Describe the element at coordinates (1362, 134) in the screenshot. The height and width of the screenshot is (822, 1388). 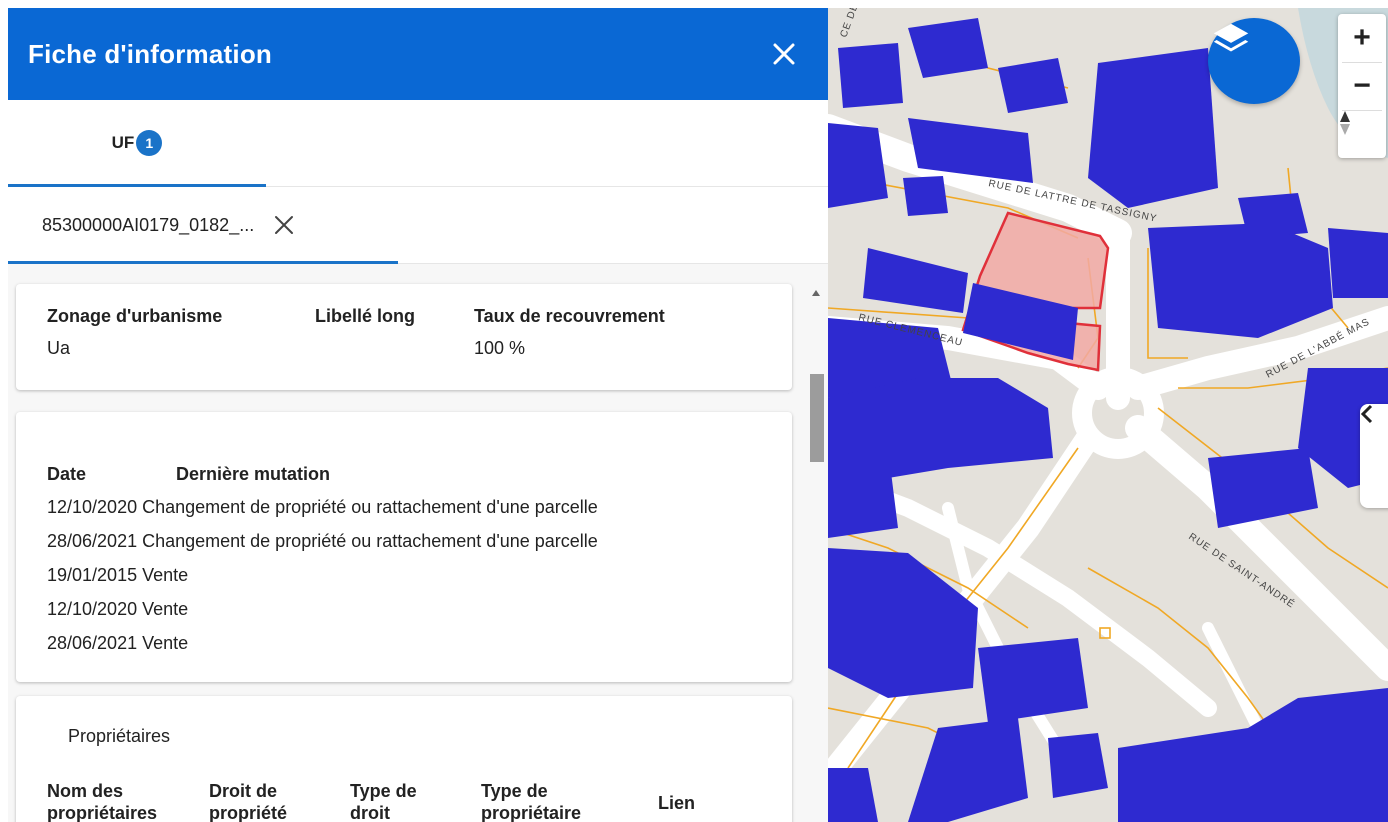
I see `compass-button` at that location.